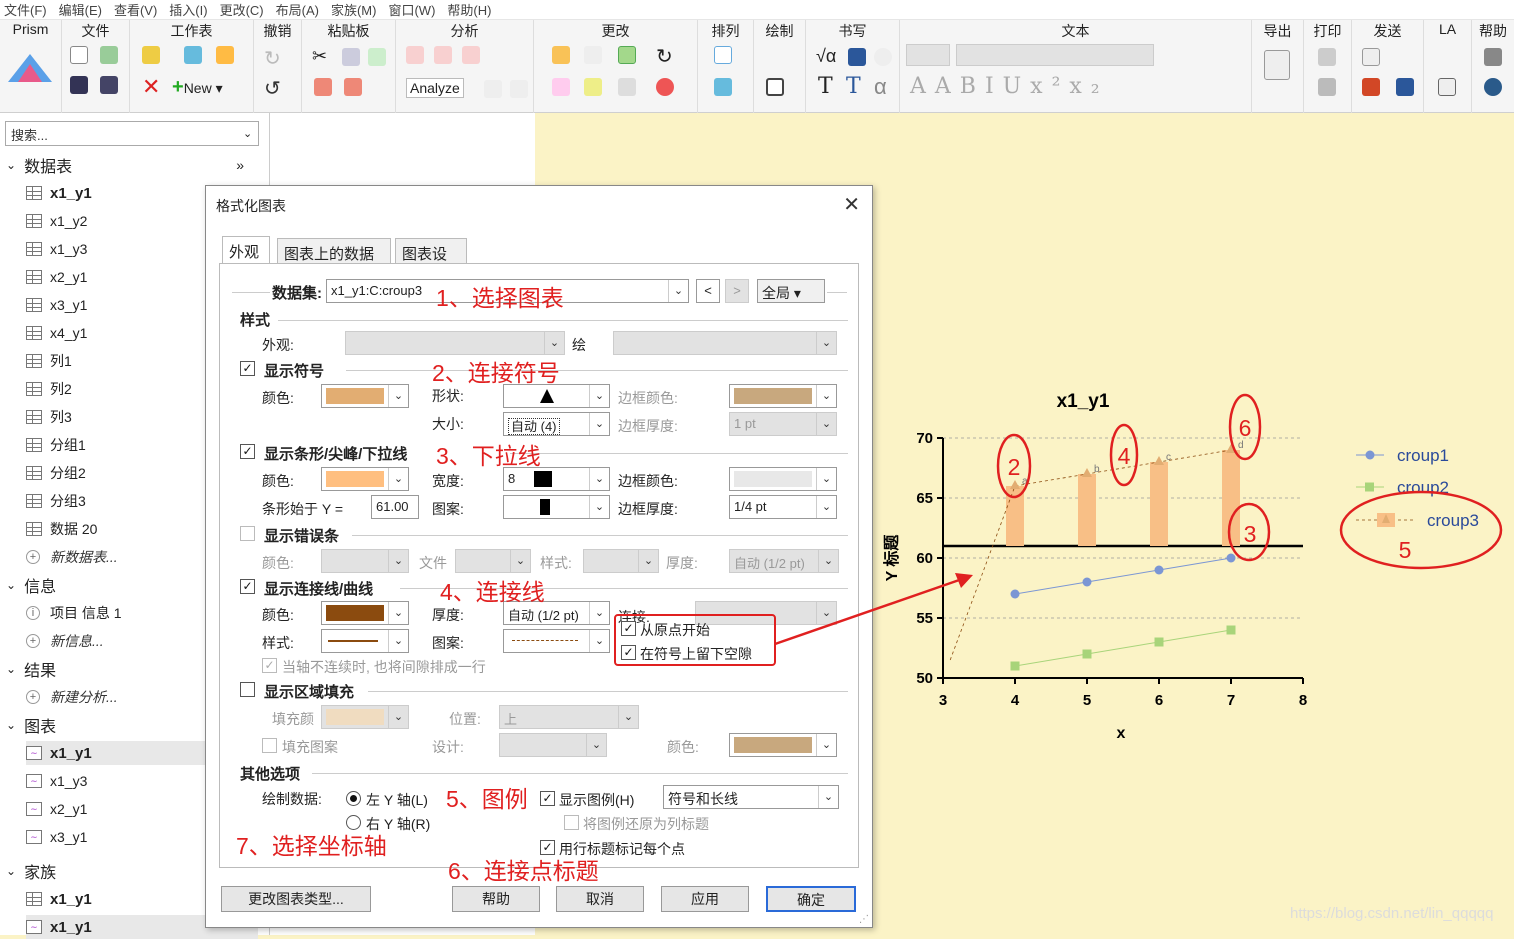 Image resolution: width=1514 pixels, height=939 pixels. I want to click on menu-item: 布局(A), so click(297, 9).